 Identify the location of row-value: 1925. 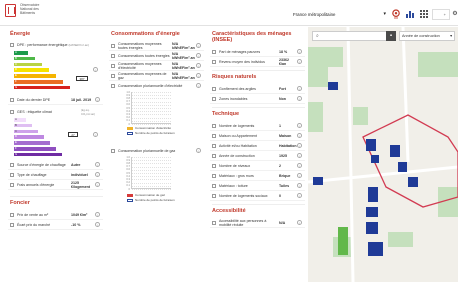
(283, 155).